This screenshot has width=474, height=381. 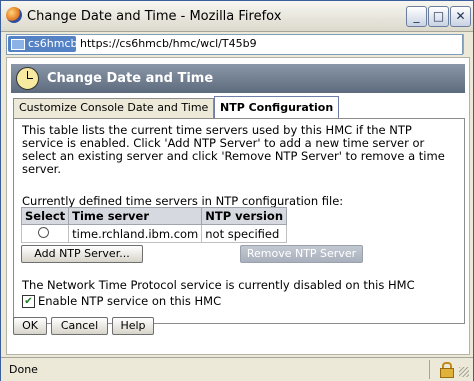 I want to click on site-label: cs6hmcb, so click(x=53, y=43).